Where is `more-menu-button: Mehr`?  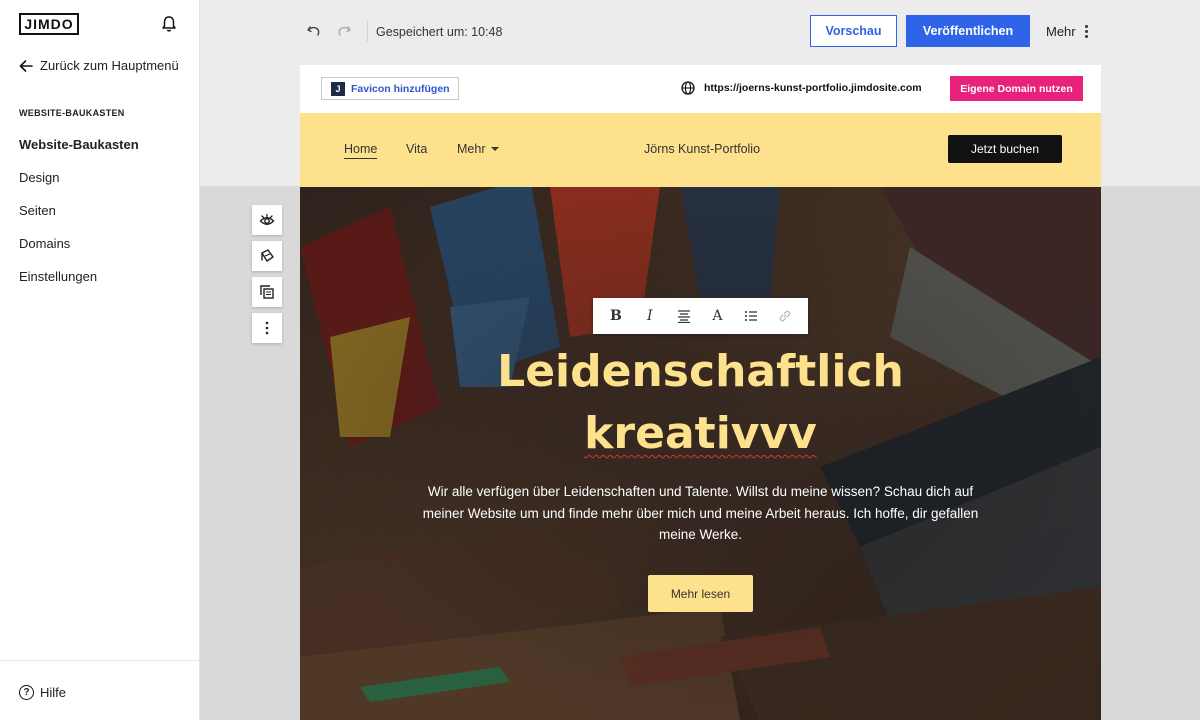 more-menu-button: Mehr is located at coordinates (1067, 31).